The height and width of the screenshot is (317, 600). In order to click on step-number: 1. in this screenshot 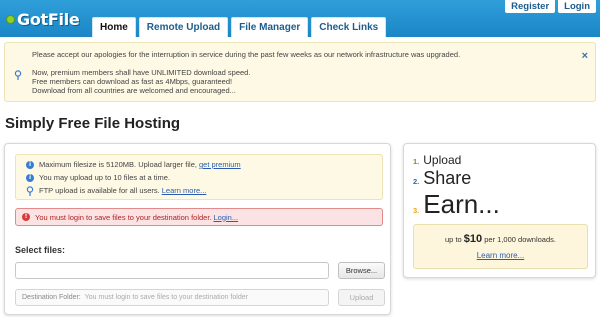, I will do `click(416, 161)`.